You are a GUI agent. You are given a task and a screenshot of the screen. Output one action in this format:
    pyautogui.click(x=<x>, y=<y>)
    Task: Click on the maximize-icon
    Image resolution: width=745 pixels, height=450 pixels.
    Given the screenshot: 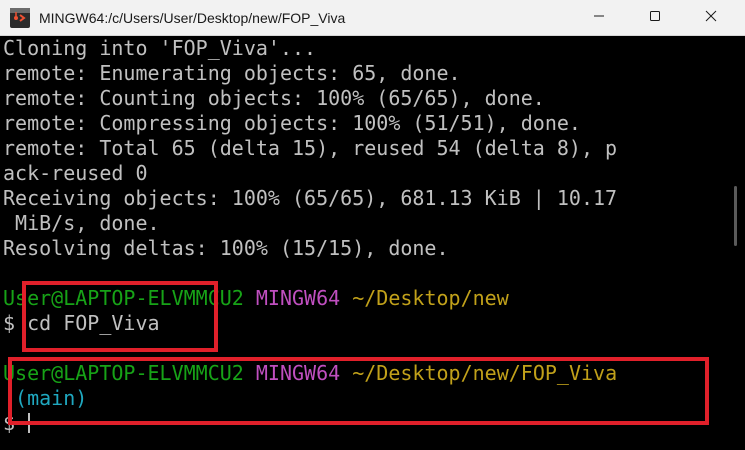 What is the action you would take?
    pyautogui.click(x=655, y=18)
    